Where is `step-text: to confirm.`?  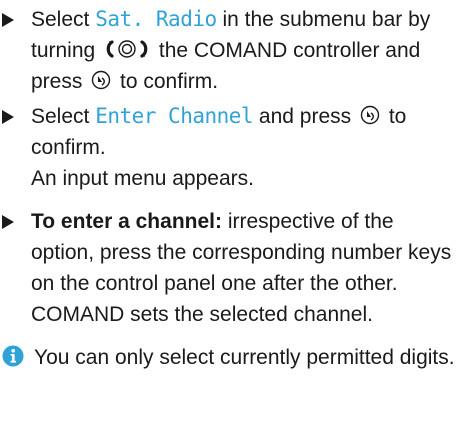 step-text: to confirm. is located at coordinates (166, 81).